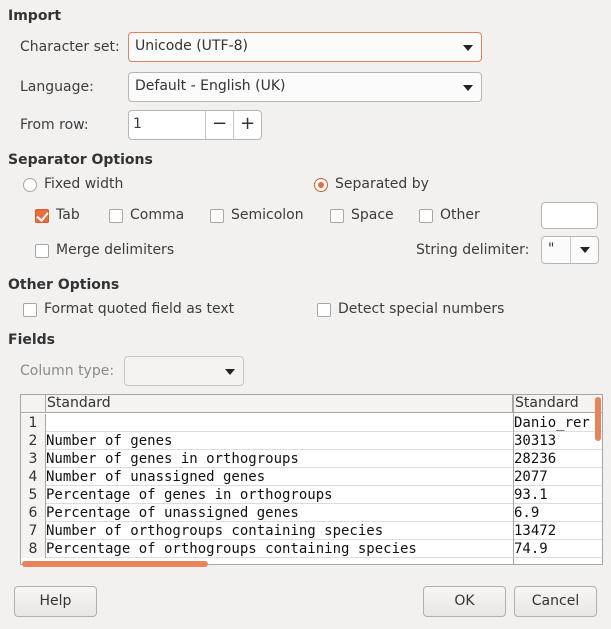 Image resolution: width=611 pixels, height=629 pixels. Describe the element at coordinates (157, 215) in the screenshot. I see `comma-label: Comma` at that location.